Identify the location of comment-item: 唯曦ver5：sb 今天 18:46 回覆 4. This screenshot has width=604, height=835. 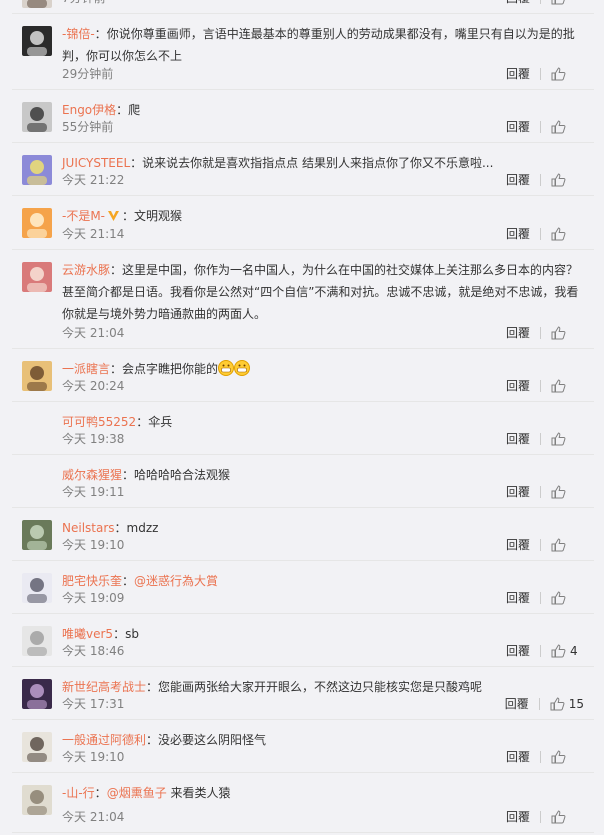
(303, 640).